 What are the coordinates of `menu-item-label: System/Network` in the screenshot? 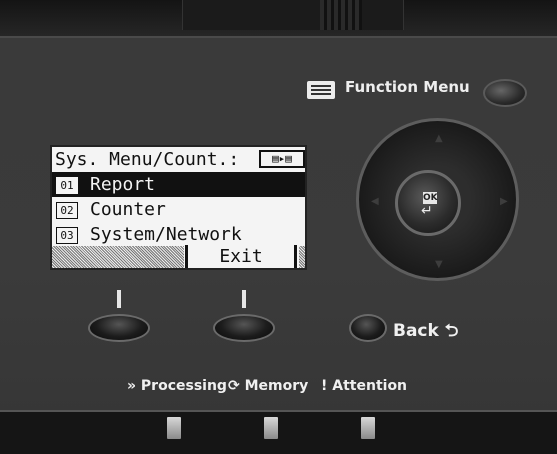 It's located at (166, 234).